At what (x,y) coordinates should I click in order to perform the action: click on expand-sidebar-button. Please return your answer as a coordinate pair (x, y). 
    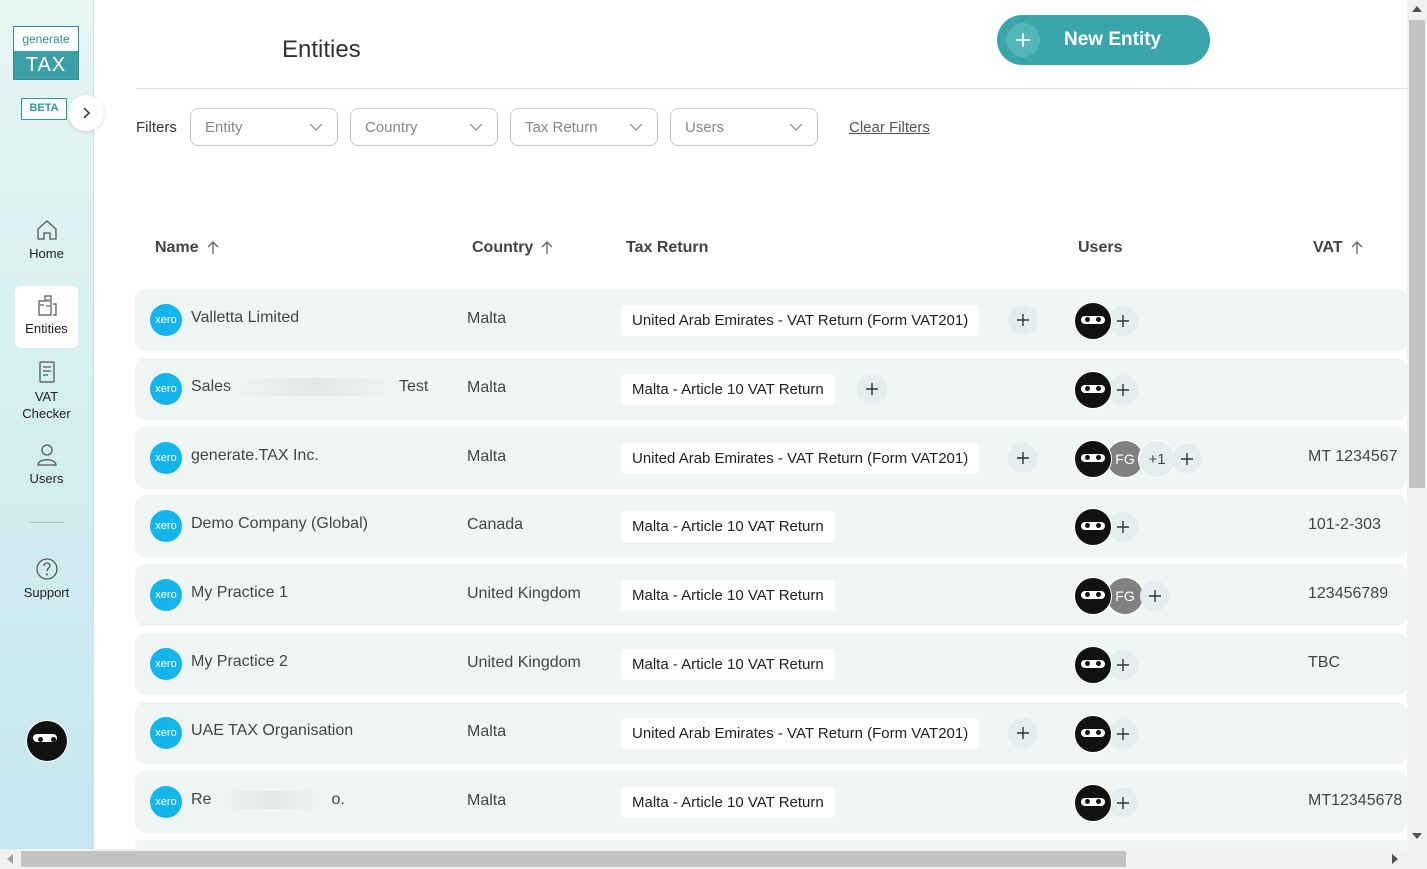
    Looking at the image, I should click on (86, 113).